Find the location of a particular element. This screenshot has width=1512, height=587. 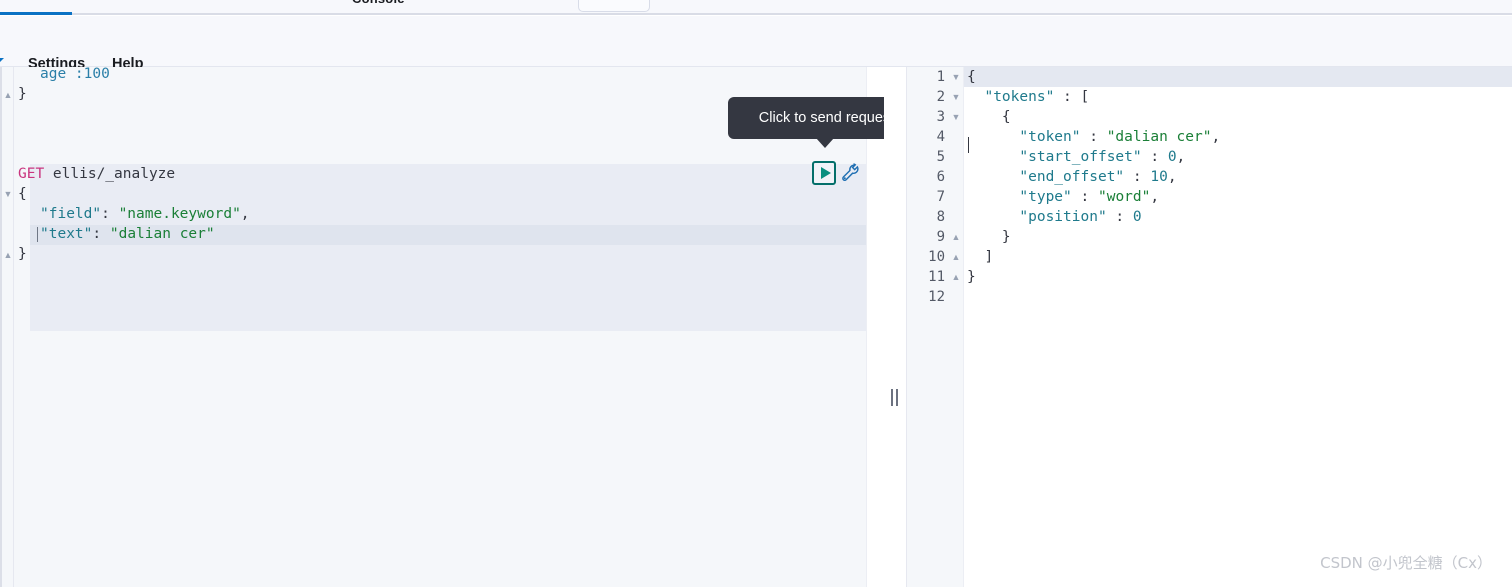

response-line-number: 2 is located at coordinates (940, 97).